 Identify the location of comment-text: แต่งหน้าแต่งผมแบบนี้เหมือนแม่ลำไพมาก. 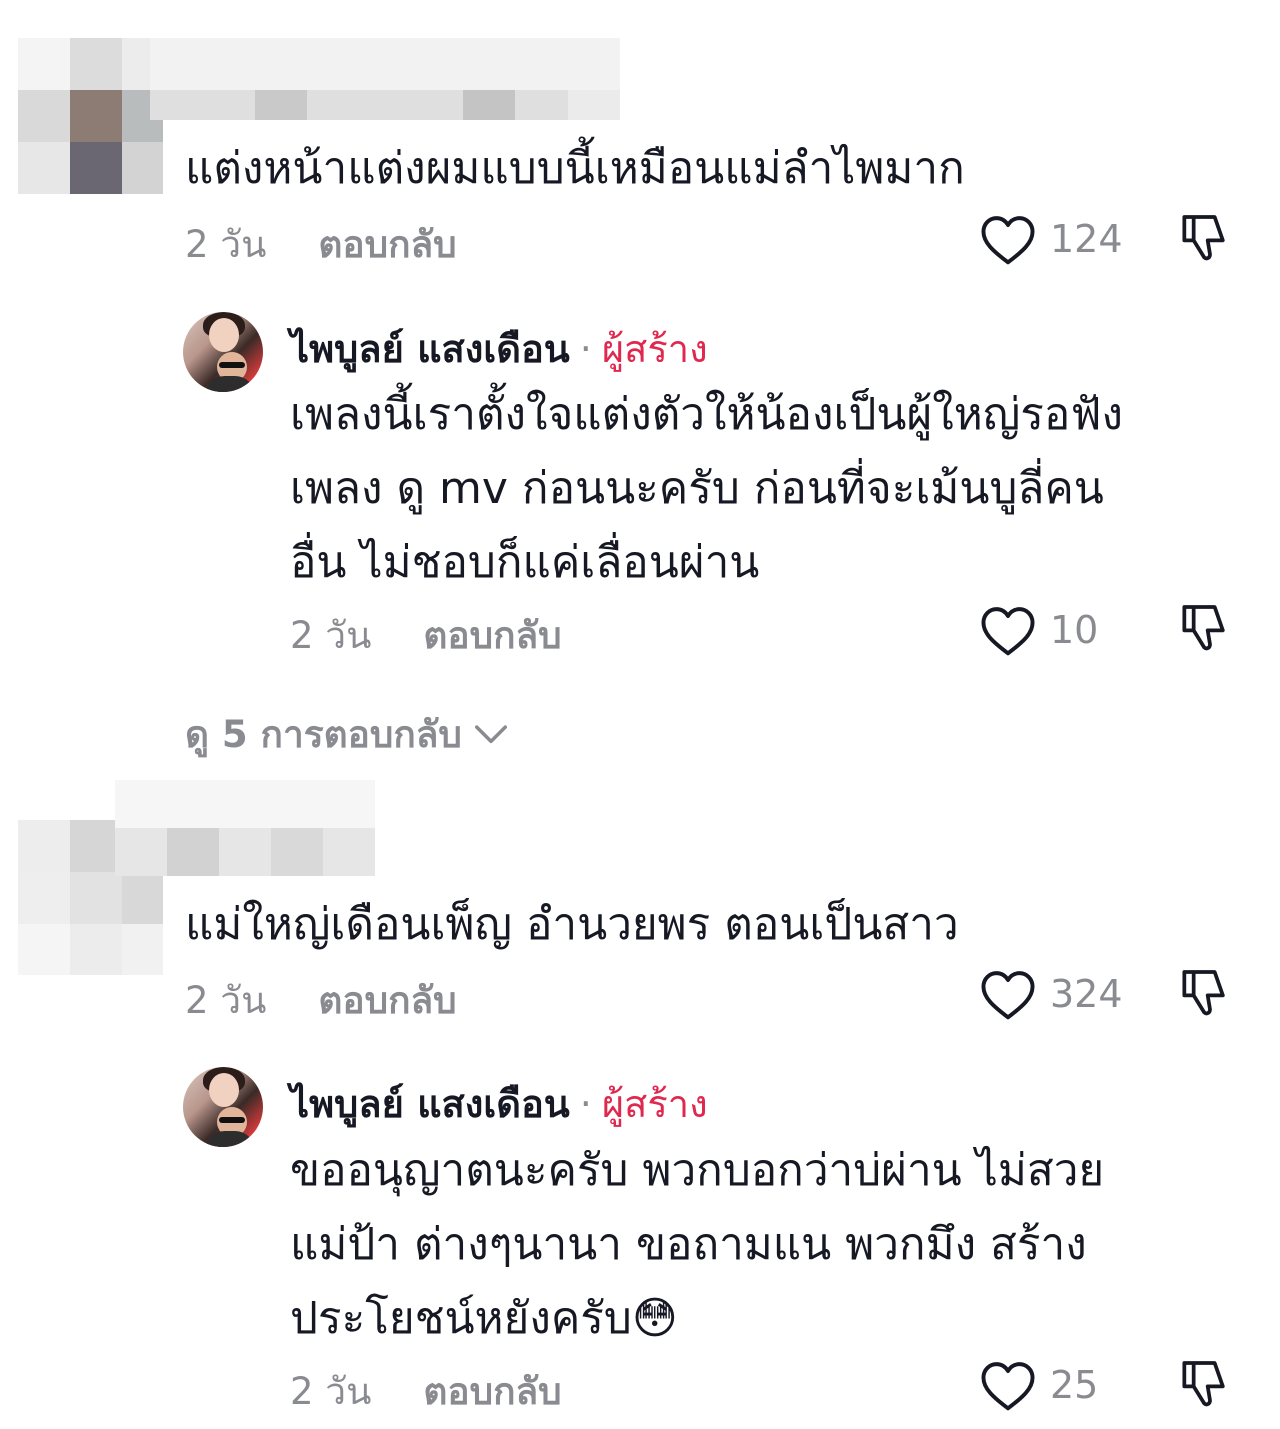
(575, 168).